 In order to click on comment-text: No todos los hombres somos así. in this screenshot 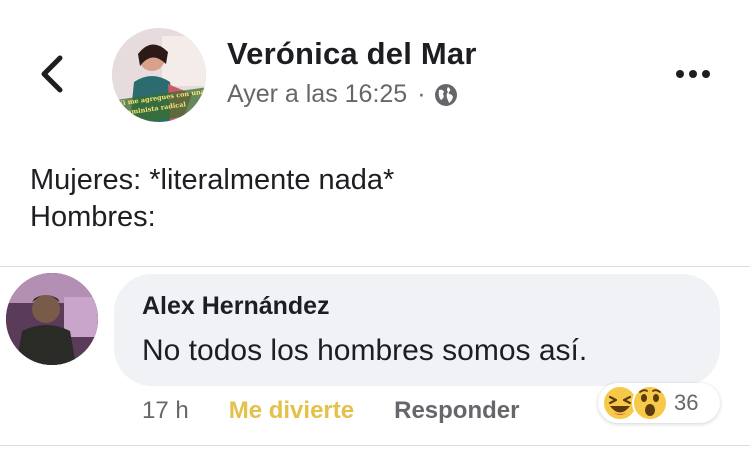, I will do `click(365, 350)`.